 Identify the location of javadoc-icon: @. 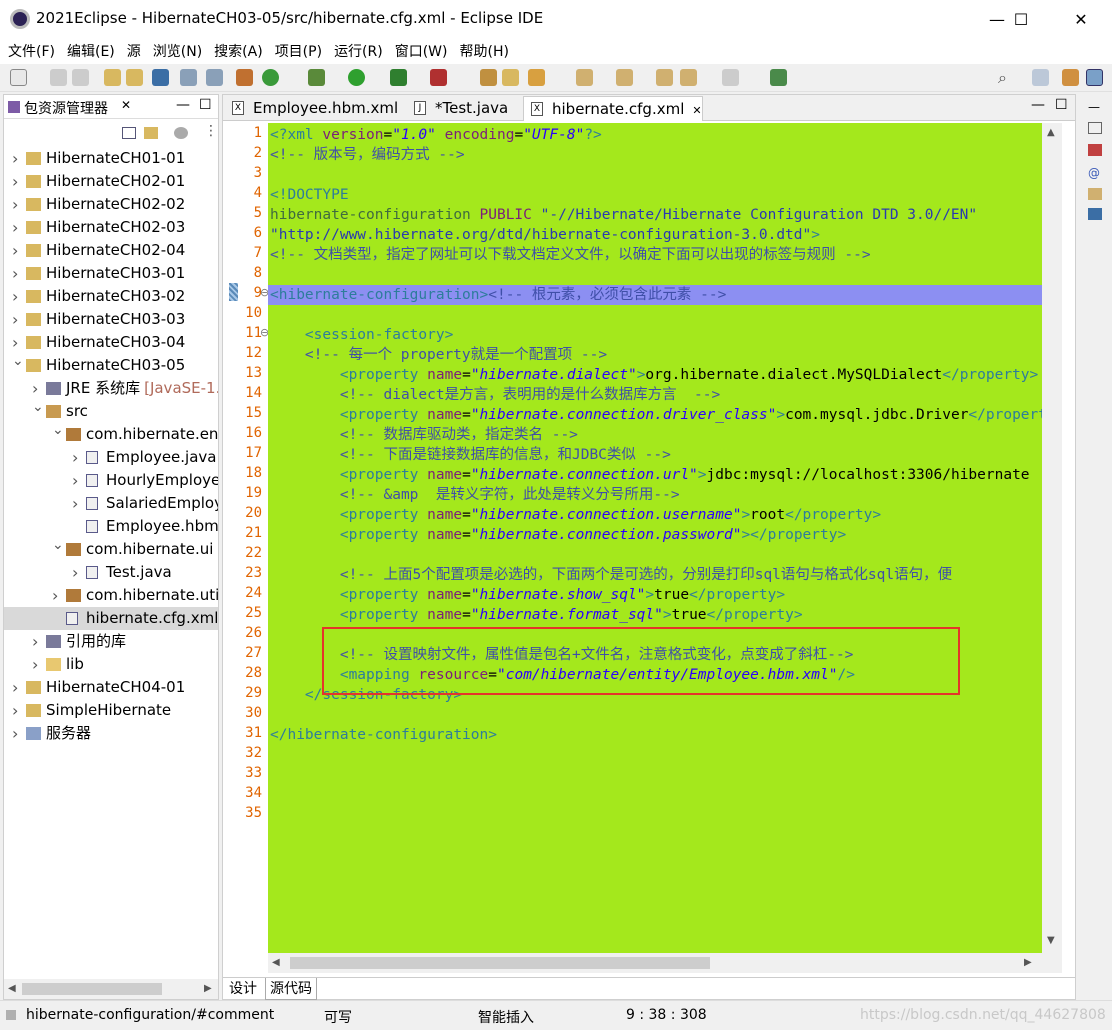
(1094, 173).